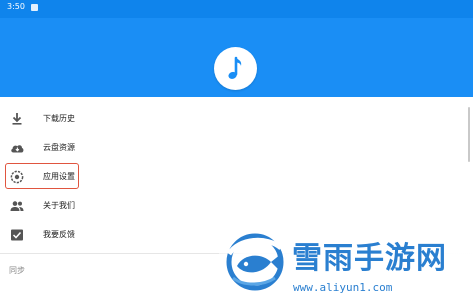 This screenshot has width=473, height=298. I want to click on menu-item-cloud-resources: 云盘资源, so click(236, 148).